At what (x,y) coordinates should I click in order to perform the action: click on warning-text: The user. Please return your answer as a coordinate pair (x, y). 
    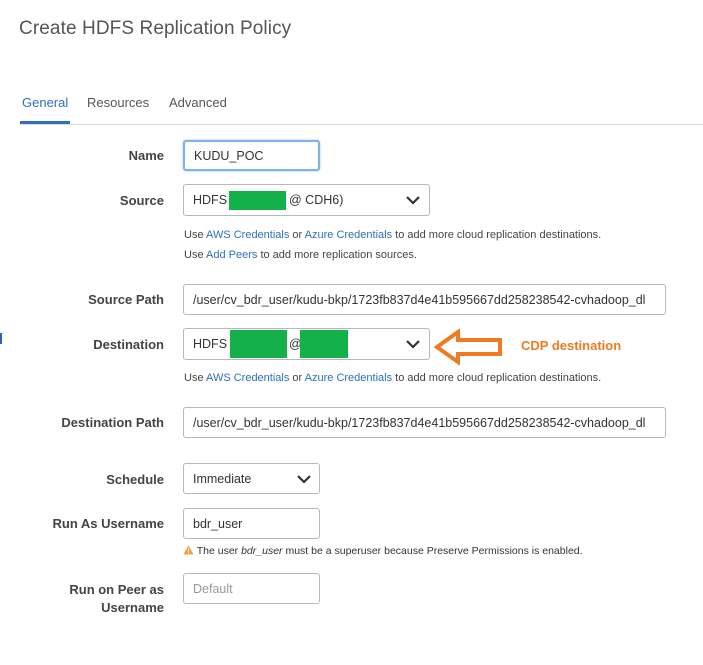
    Looking at the image, I should click on (217, 551).